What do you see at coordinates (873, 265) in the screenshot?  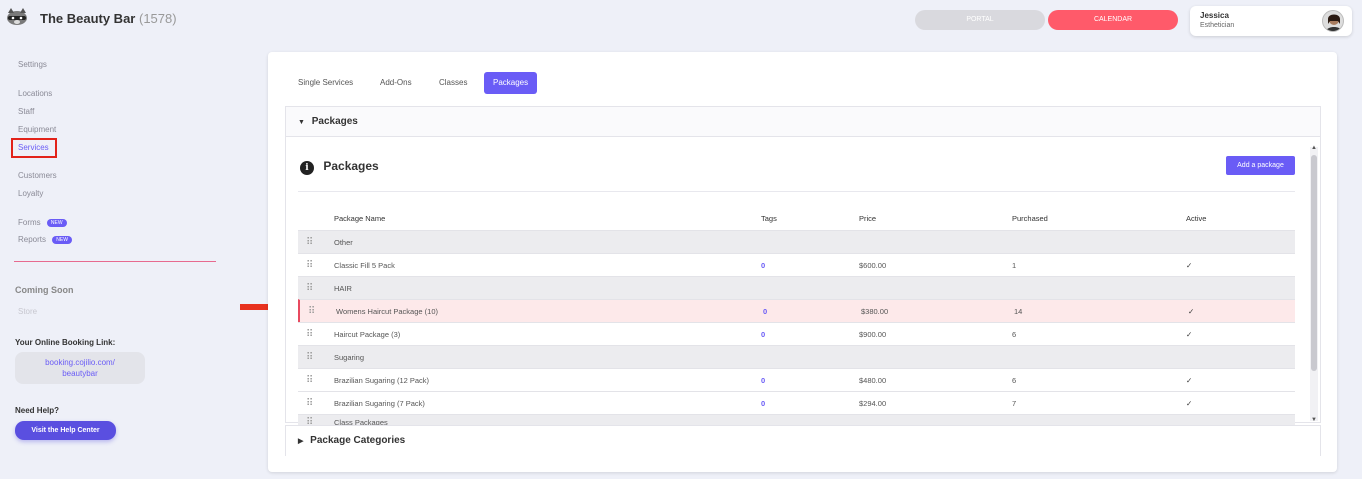 I see `package-price: $600.00` at bounding box center [873, 265].